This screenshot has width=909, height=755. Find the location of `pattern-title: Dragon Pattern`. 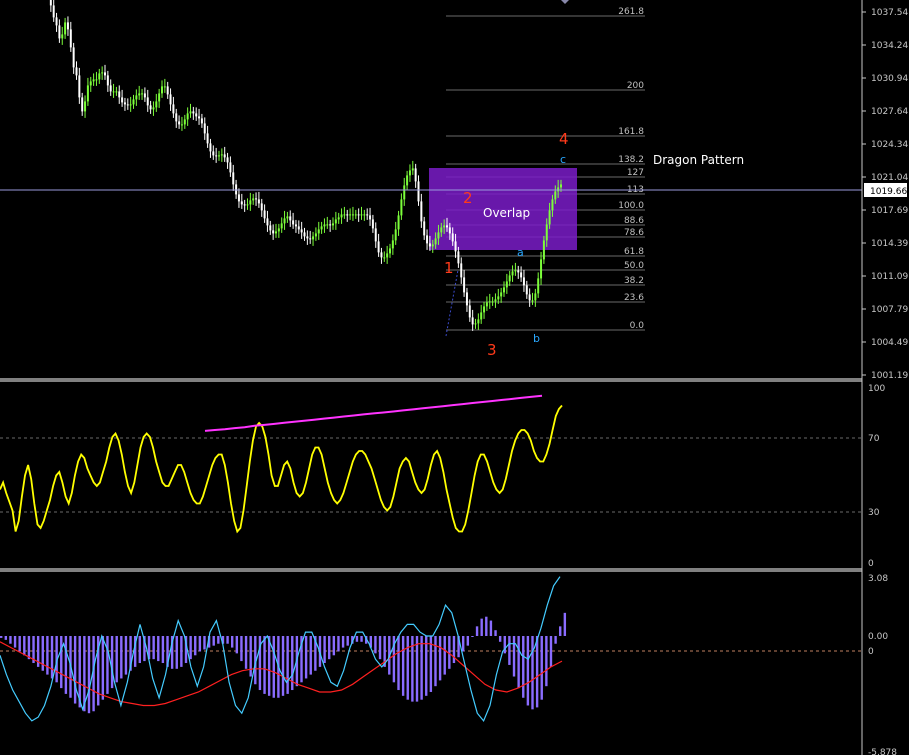

pattern-title: Dragon Pattern is located at coordinates (698, 160).